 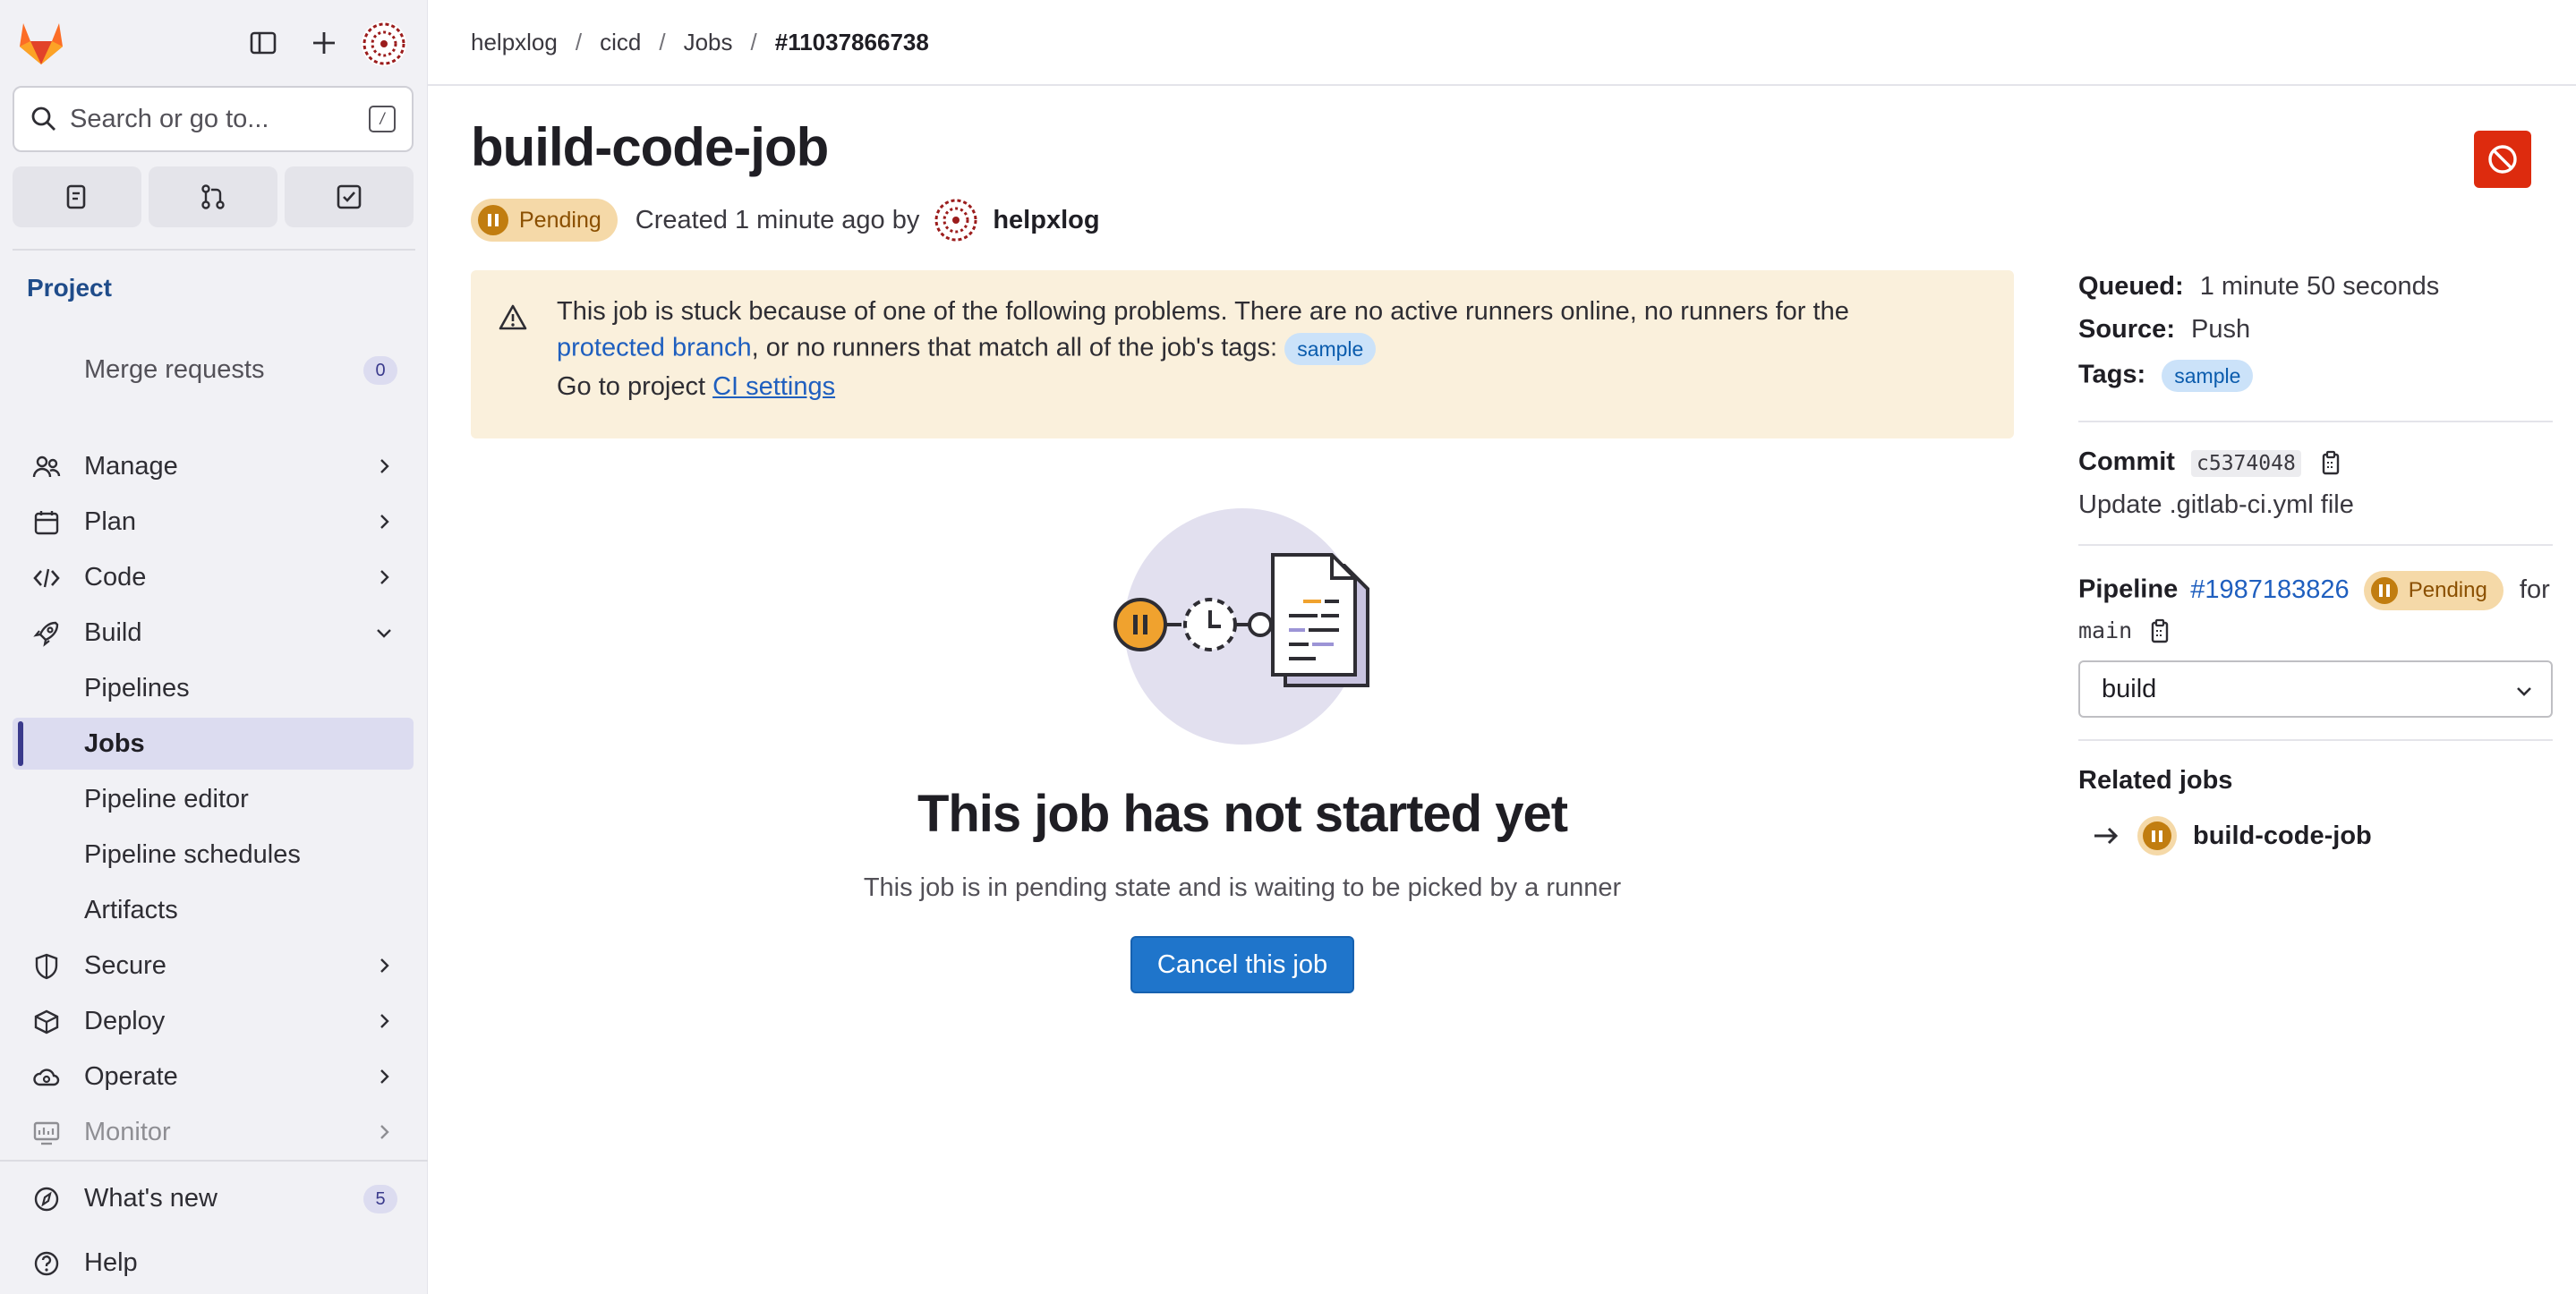 What do you see at coordinates (324, 43) in the screenshot?
I see `plus-icon` at bounding box center [324, 43].